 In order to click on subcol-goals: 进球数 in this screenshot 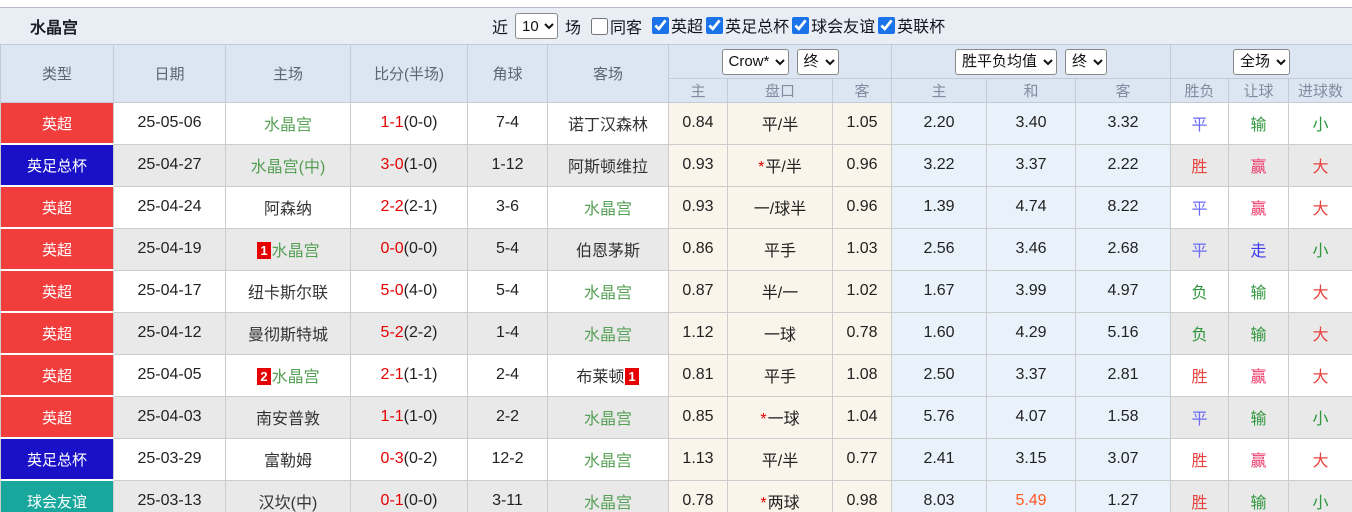, I will do `click(1320, 90)`.